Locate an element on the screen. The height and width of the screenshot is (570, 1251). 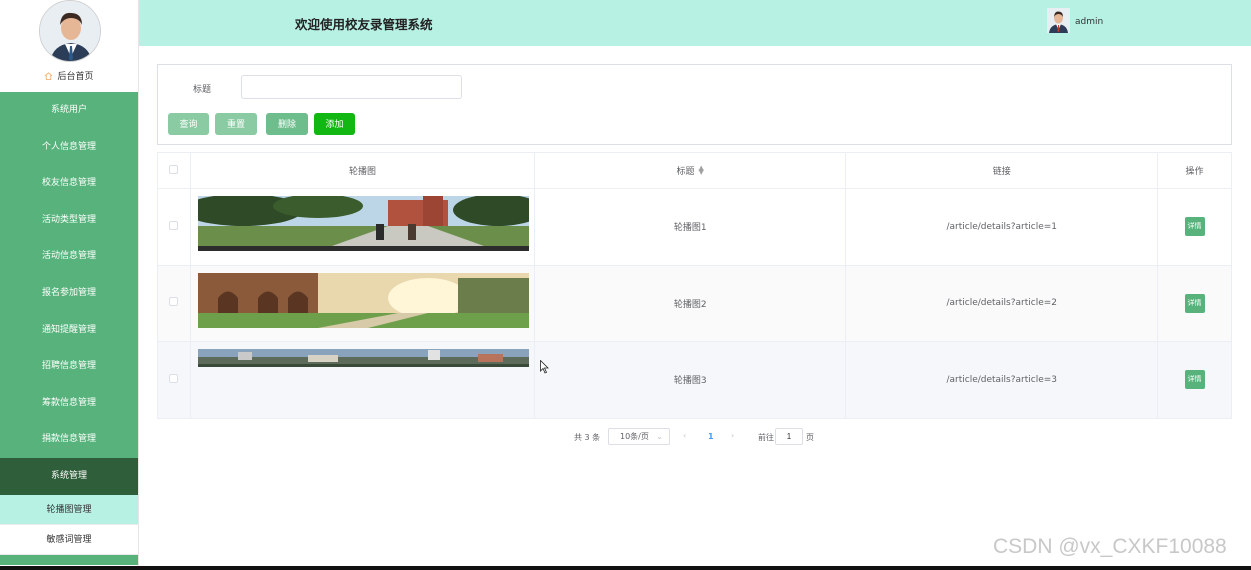
home-link-label: 后台首页 is located at coordinates (75, 77).